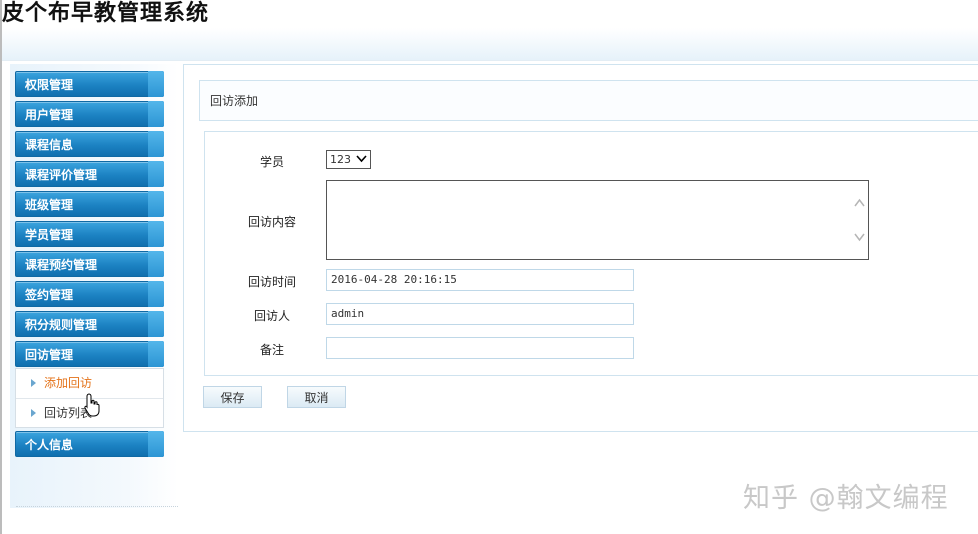 This screenshot has height=534, width=978. What do you see at coordinates (49, 445) in the screenshot?
I see `sidebar-group-label: 个人信息` at bounding box center [49, 445].